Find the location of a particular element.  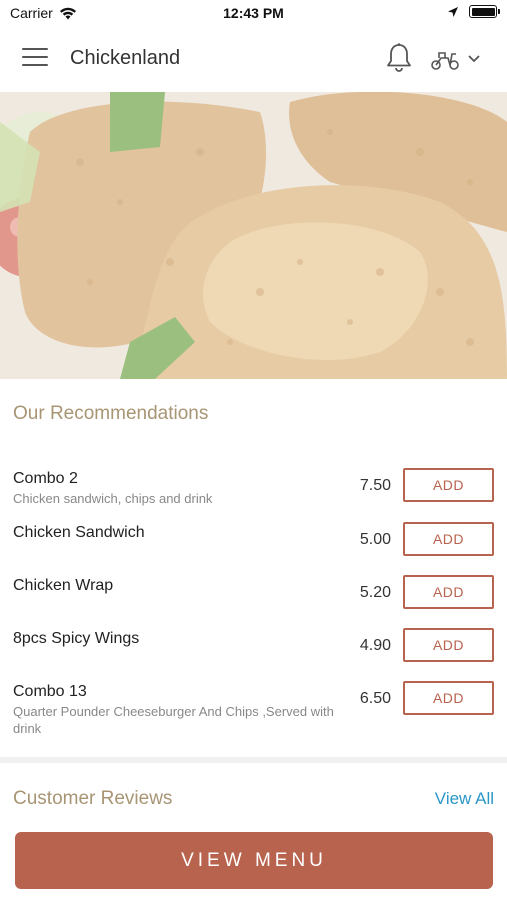

delivery-mode-selector is located at coordinates (461, 59).